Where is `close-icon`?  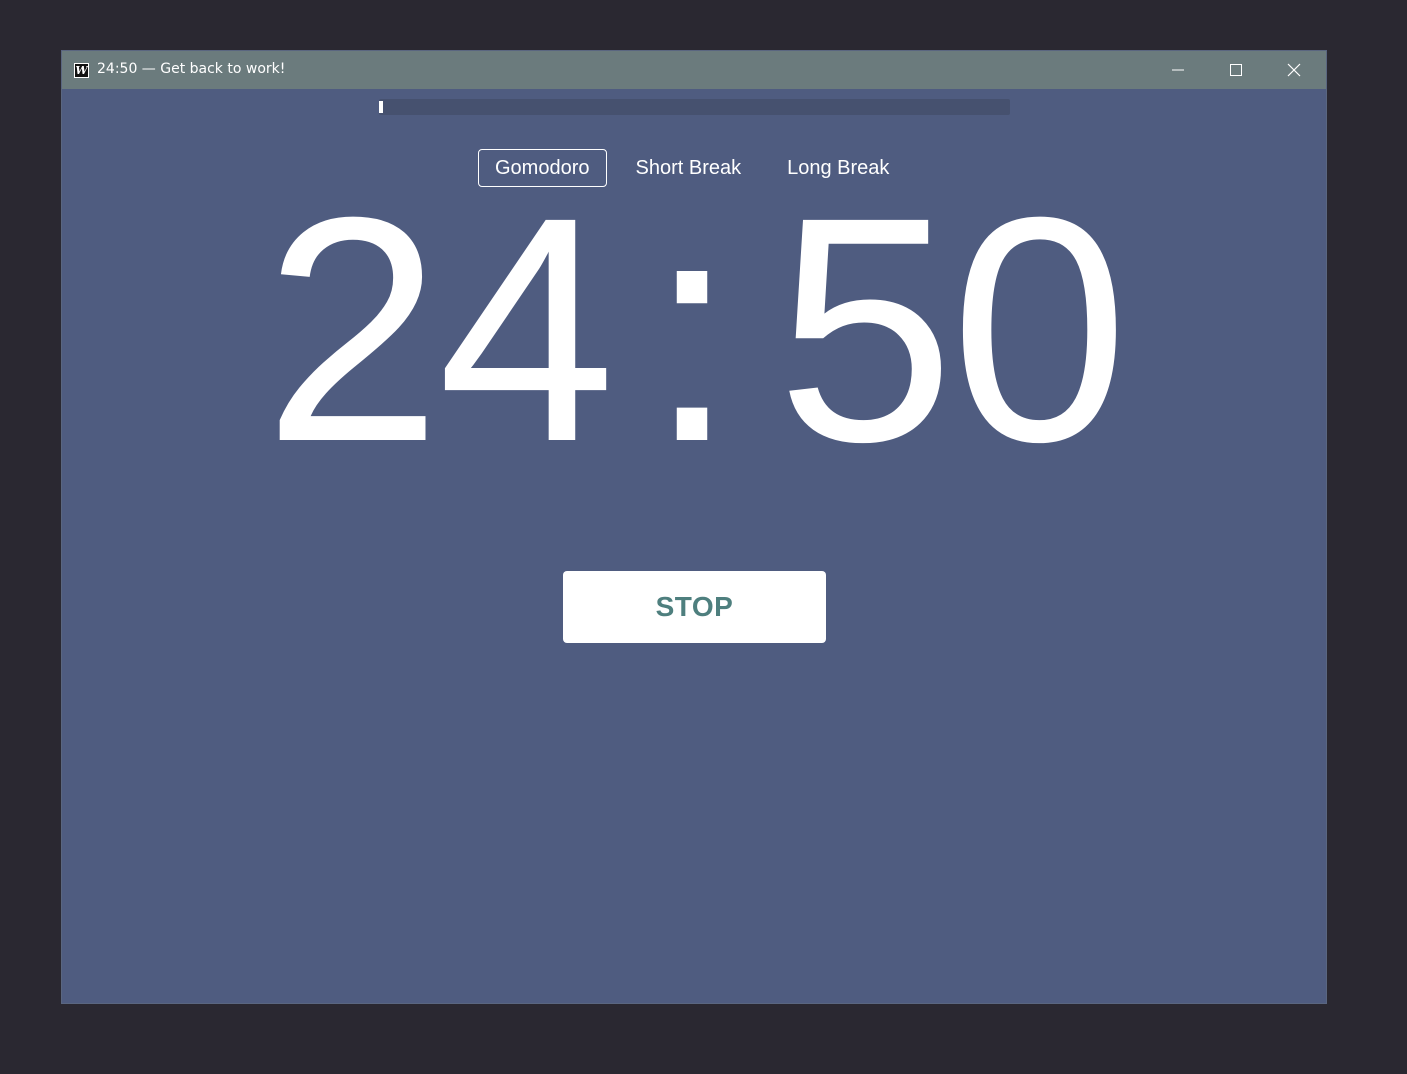
close-icon is located at coordinates (1294, 70).